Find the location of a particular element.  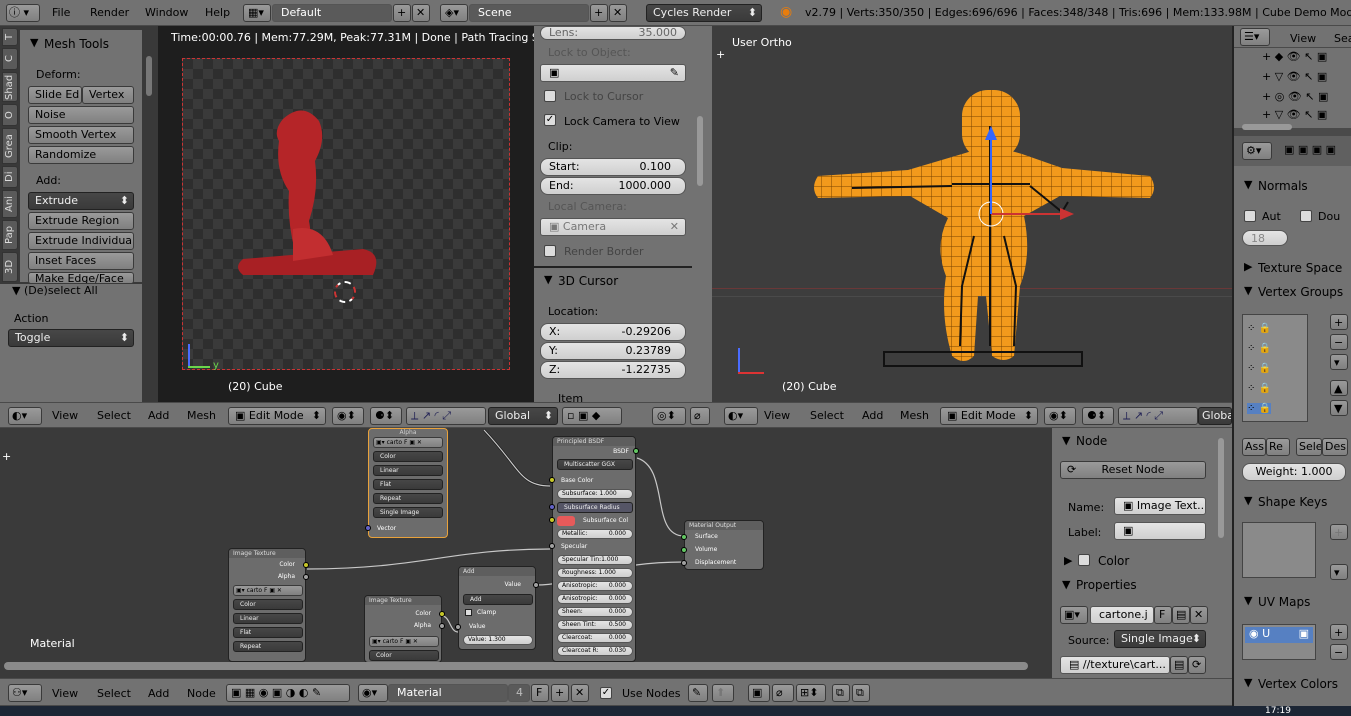

cursor-y-field: Y: 0.23789 is located at coordinates (613, 351).